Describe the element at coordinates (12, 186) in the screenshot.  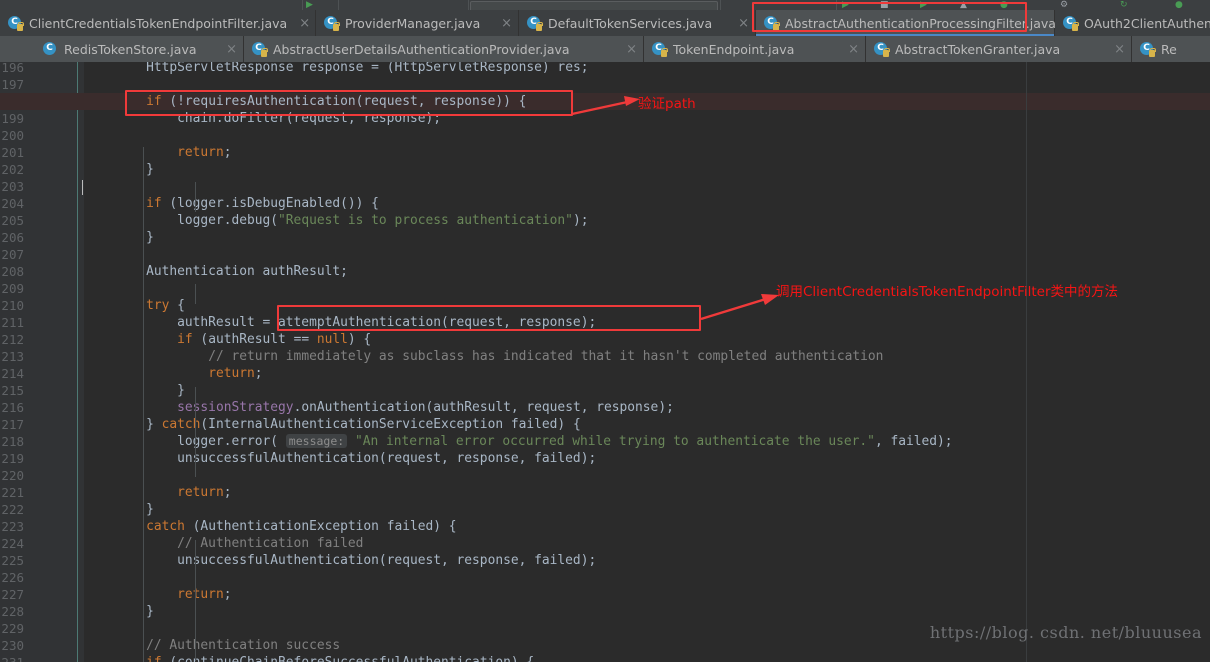
I see `line-number: 203` at that location.